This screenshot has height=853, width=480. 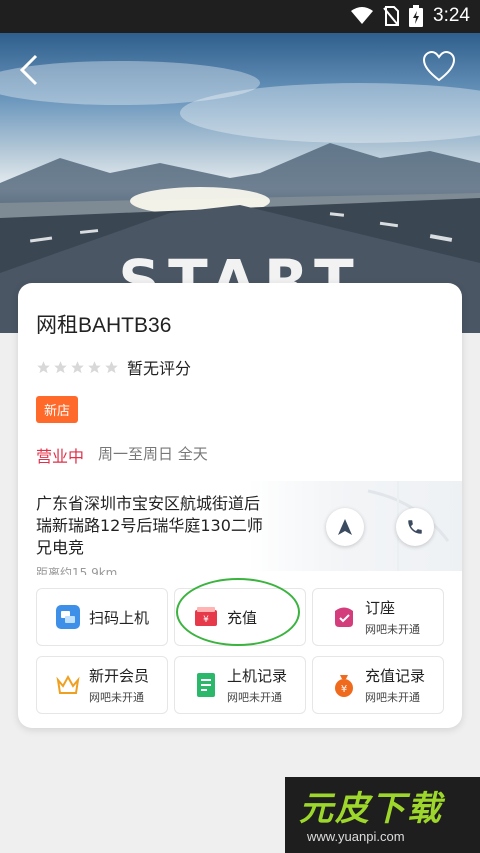 What do you see at coordinates (395, 676) in the screenshot?
I see `action-label: 充值记录` at bounding box center [395, 676].